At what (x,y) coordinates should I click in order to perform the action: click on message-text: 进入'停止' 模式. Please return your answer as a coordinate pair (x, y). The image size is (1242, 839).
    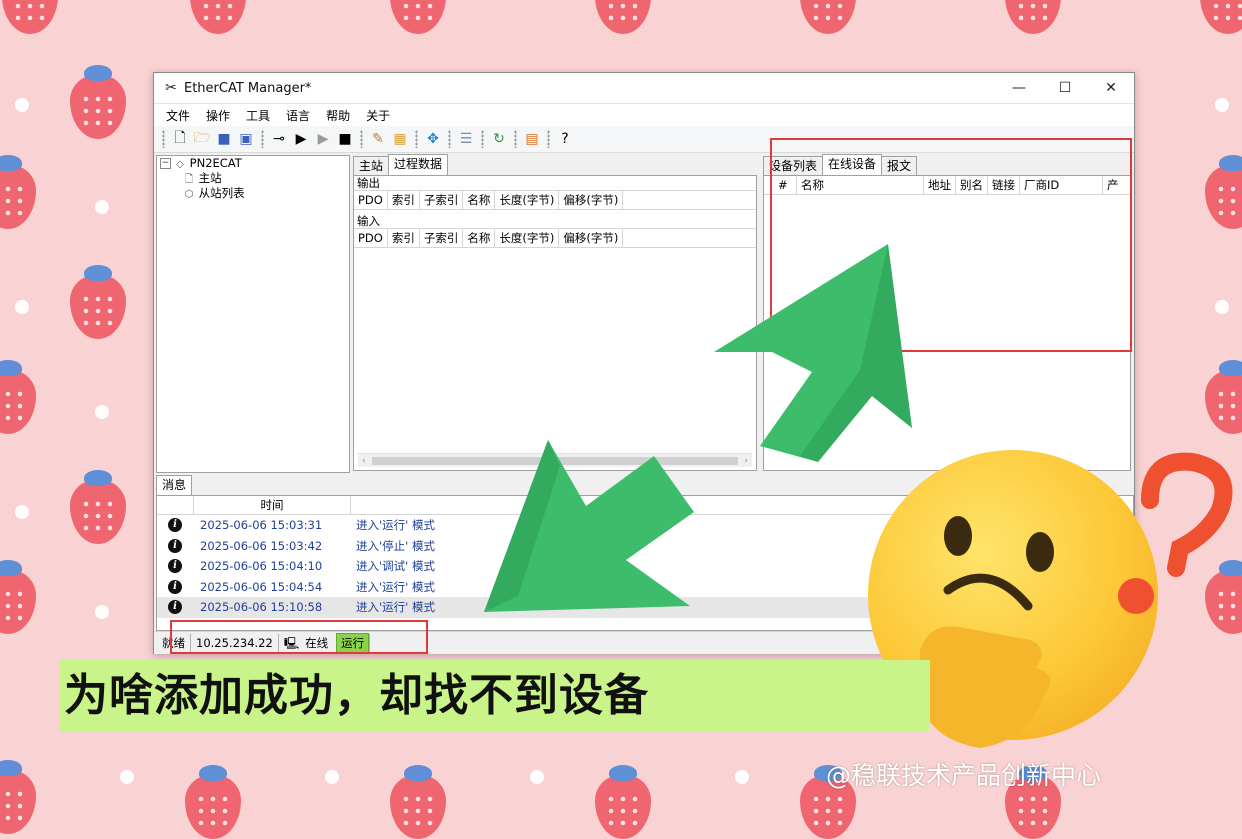
    Looking at the image, I should click on (395, 545).